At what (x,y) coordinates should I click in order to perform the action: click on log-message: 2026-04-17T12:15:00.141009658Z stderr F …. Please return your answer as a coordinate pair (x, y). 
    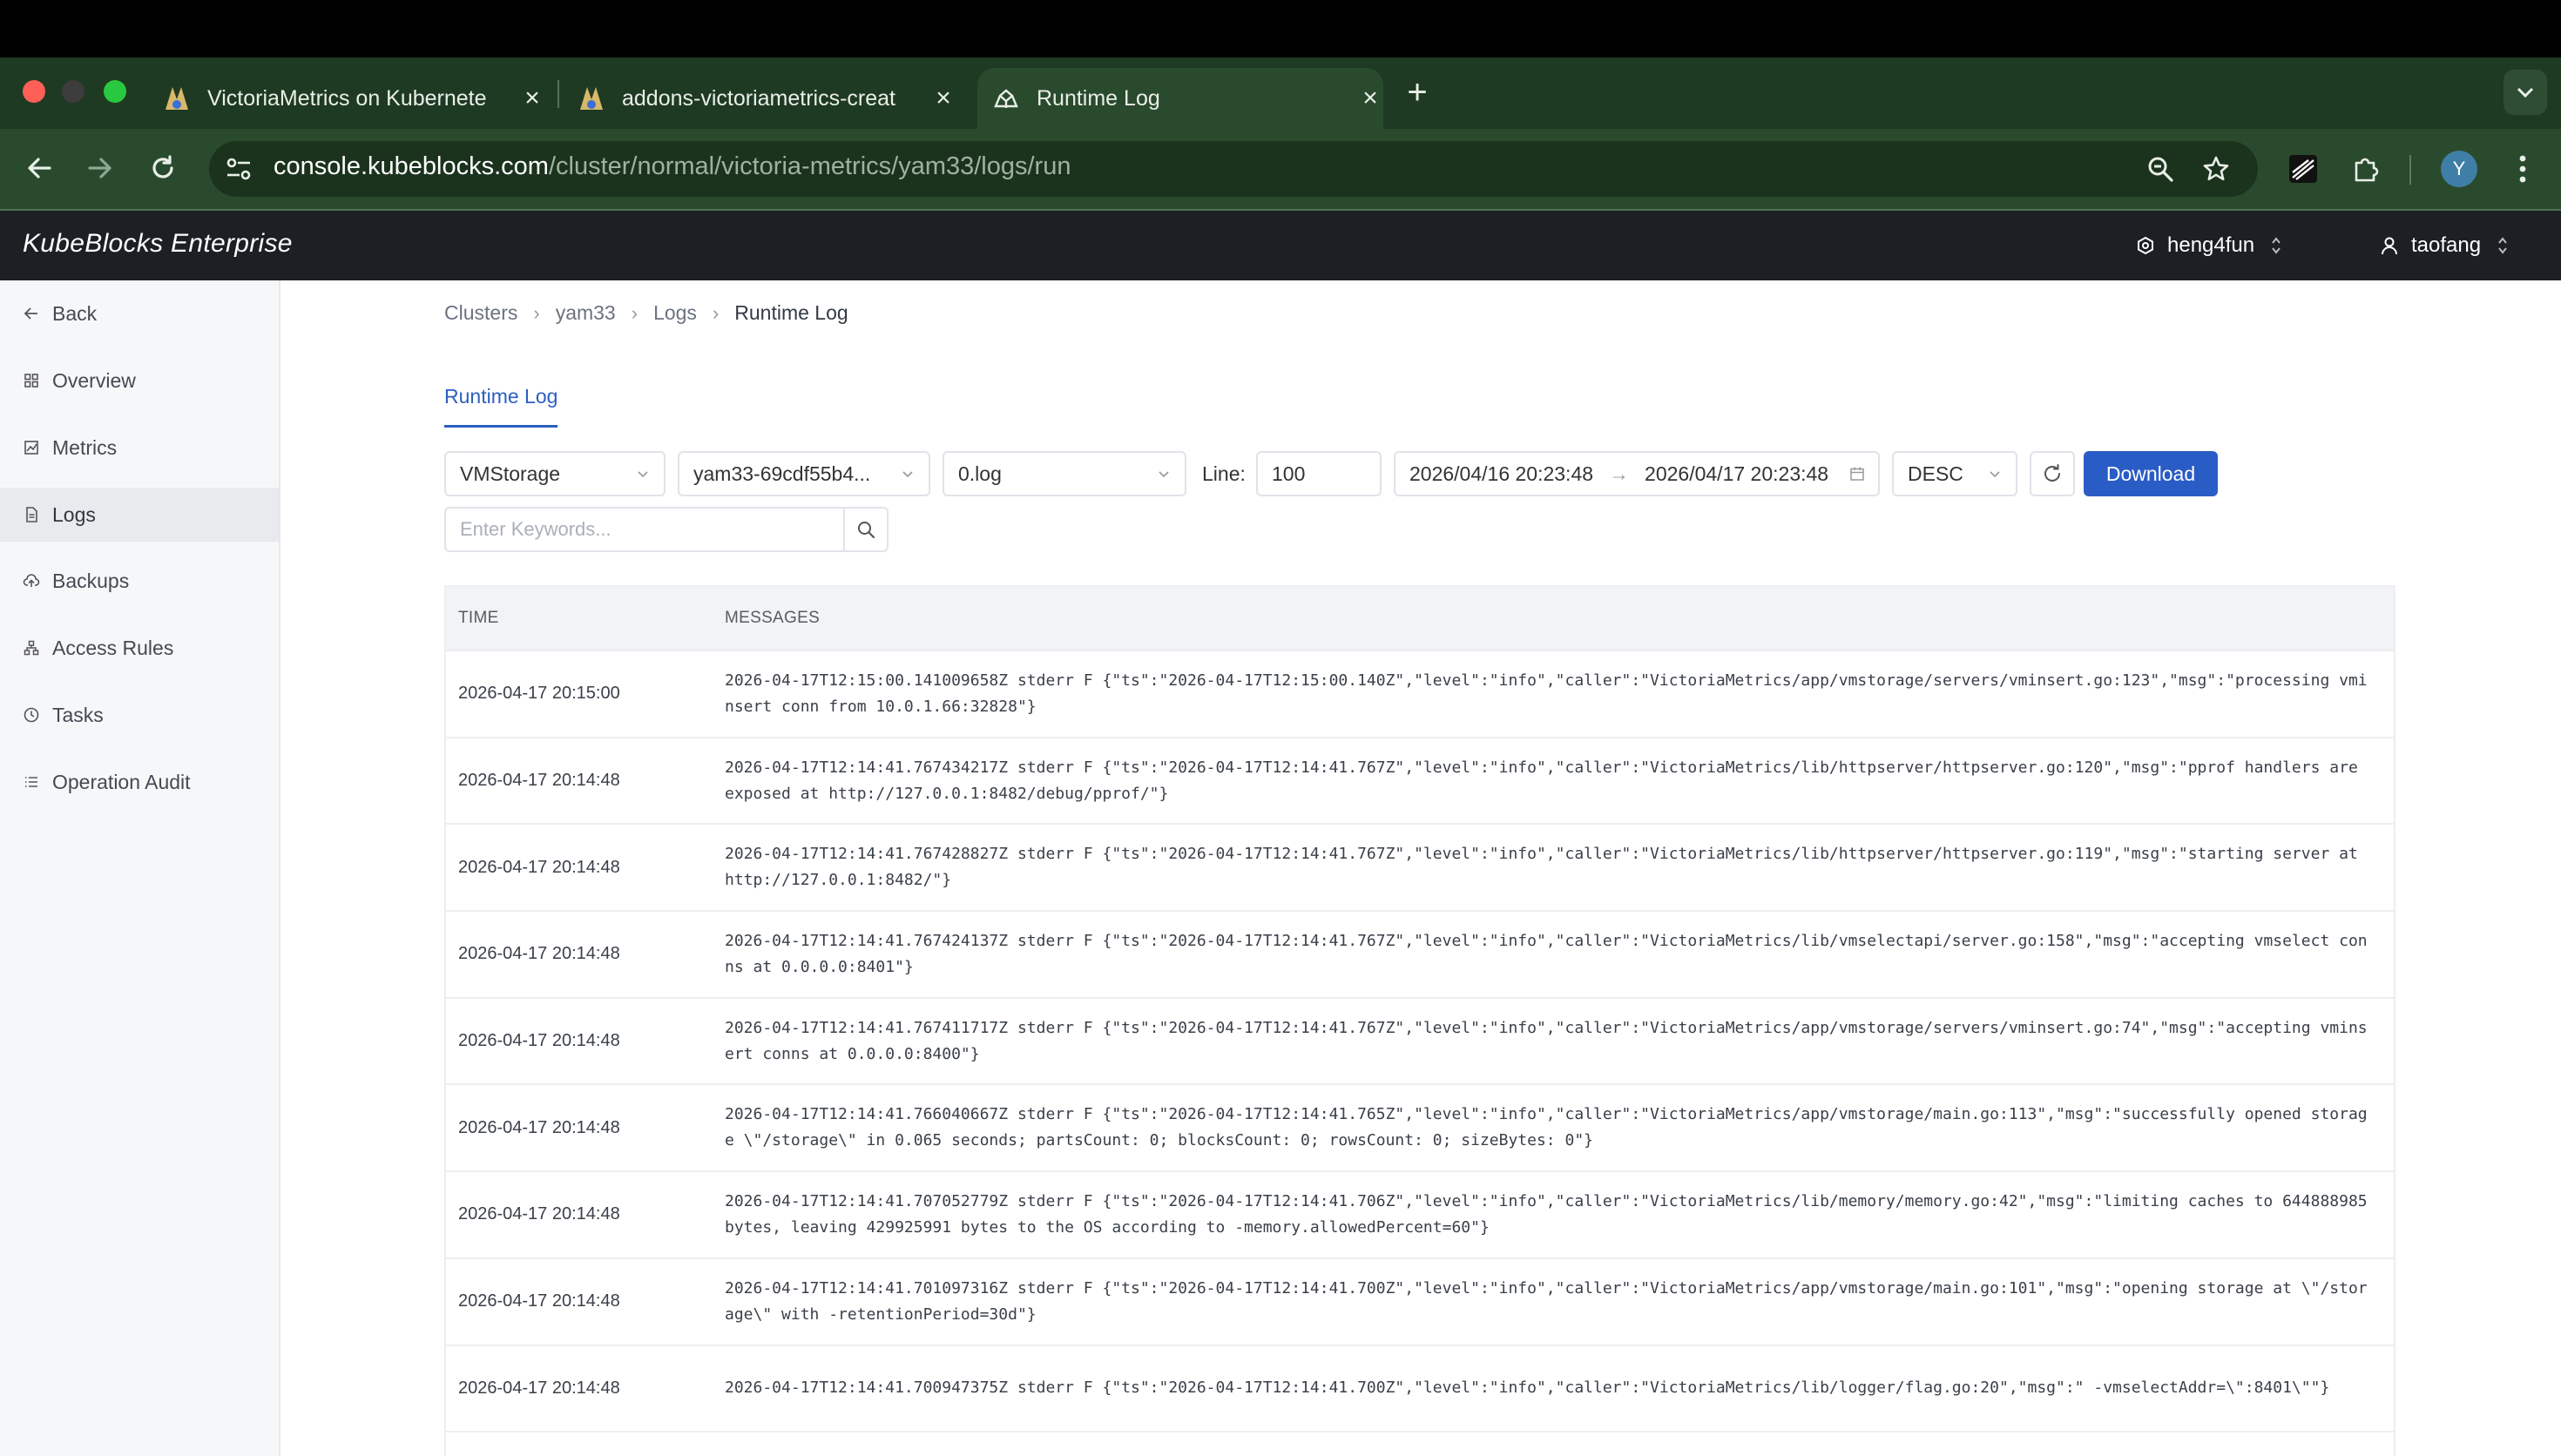
    Looking at the image, I should click on (1546, 693).